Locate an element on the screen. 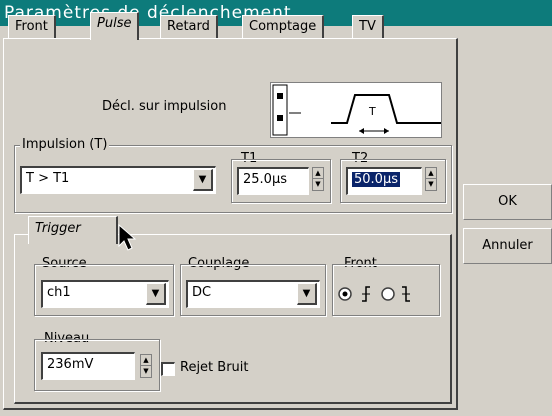 The height and width of the screenshot is (416, 552). niveau-spinner: ▲ ▼ is located at coordinates (146, 366).